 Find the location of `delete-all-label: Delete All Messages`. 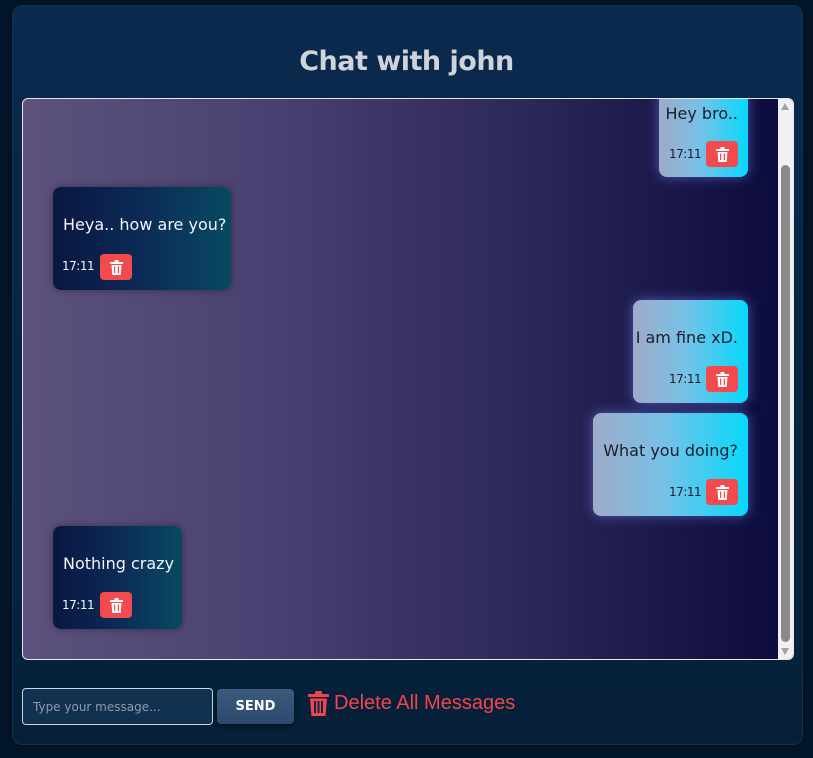

delete-all-label: Delete All Messages is located at coordinates (425, 702).